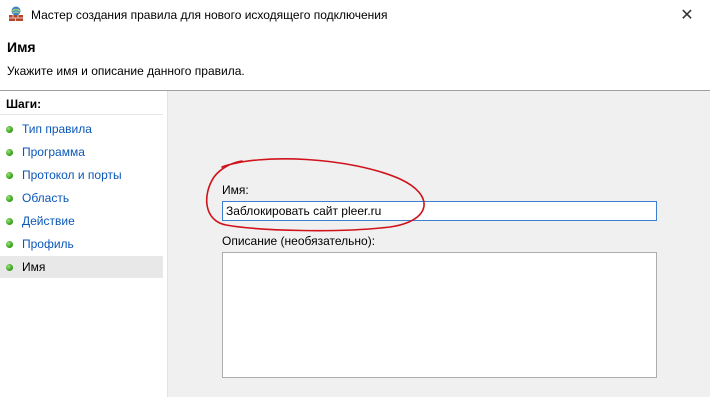 Image resolution: width=710 pixels, height=397 pixels. What do you see at coordinates (16, 14) in the screenshot?
I see `firewall-icon` at bounding box center [16, 14].